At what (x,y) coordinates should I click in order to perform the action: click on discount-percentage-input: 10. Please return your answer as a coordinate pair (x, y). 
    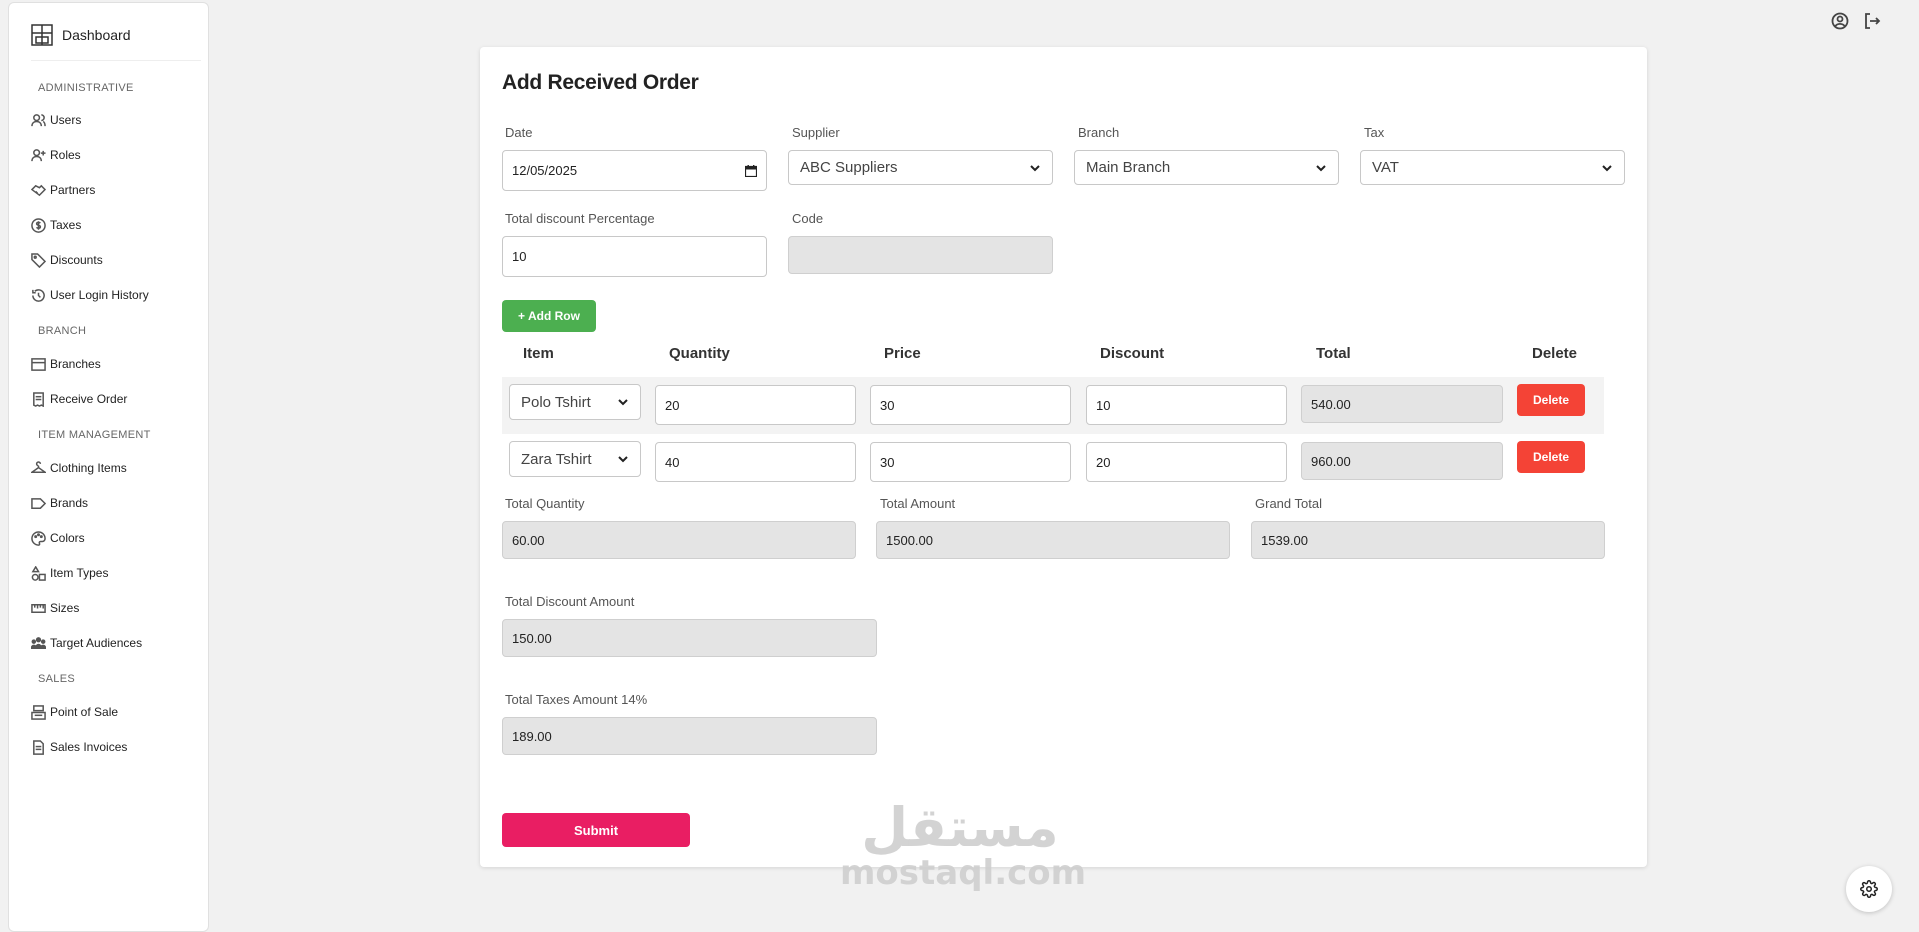
    Looking at the image, I should click on (634, 256).